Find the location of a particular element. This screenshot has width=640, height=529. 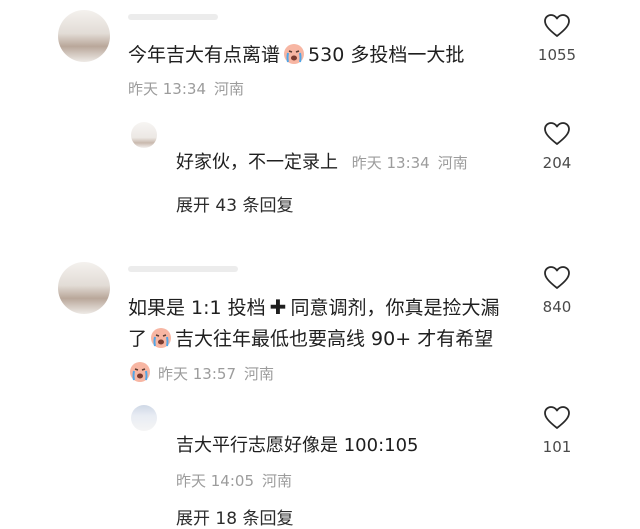

reply-meta: 昨天 14:05 河南 is located at coordinates (238, 480).